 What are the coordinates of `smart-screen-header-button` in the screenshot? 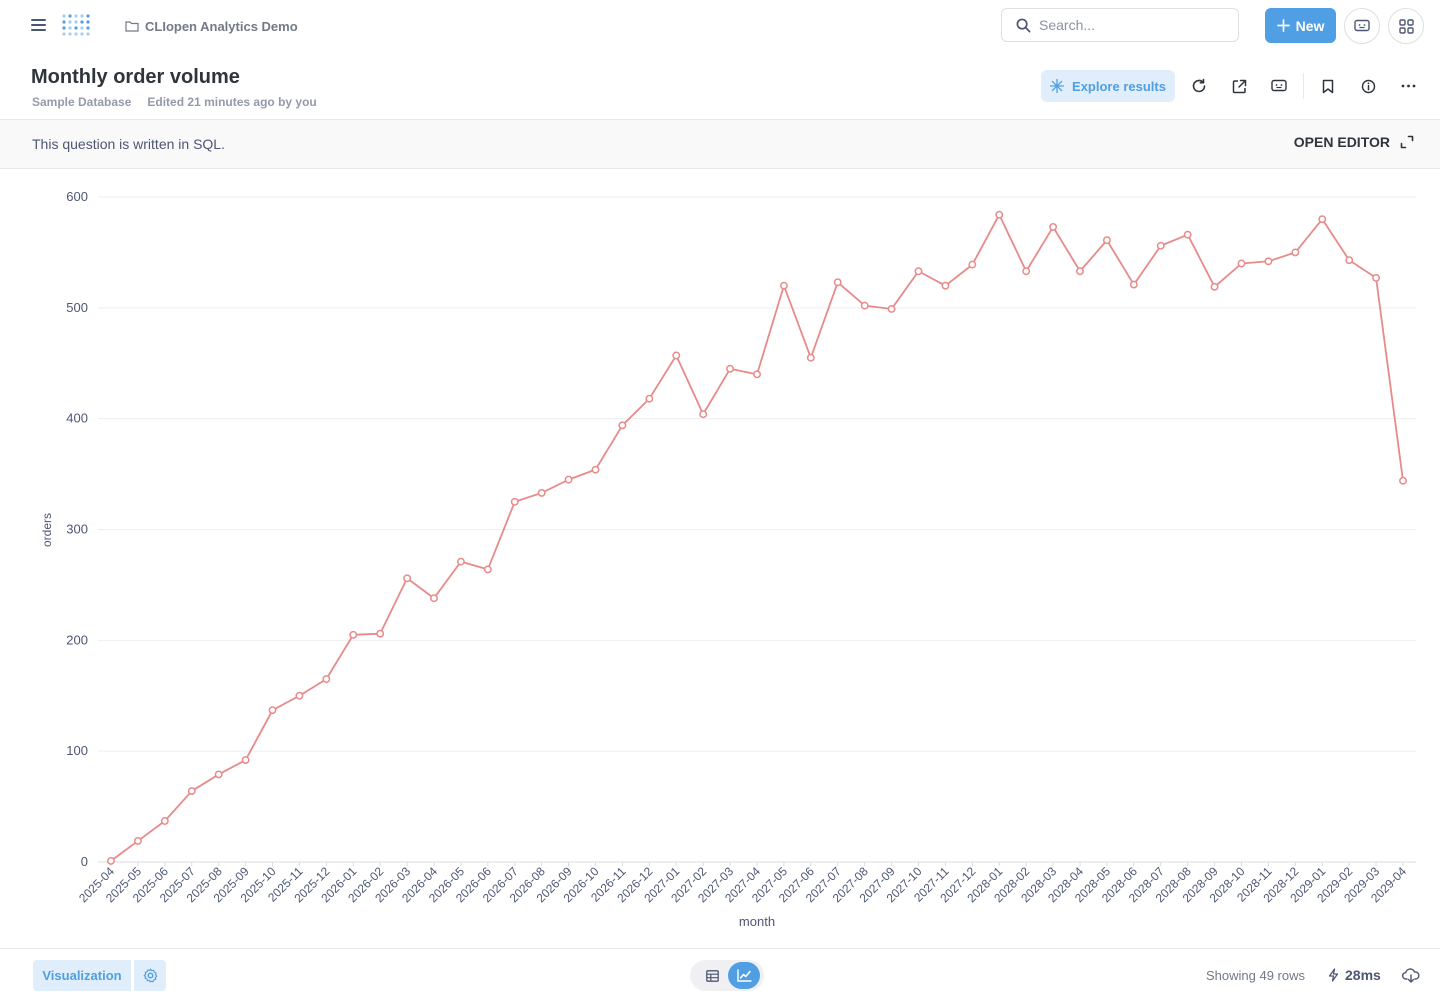 It's located at (1279, 86).